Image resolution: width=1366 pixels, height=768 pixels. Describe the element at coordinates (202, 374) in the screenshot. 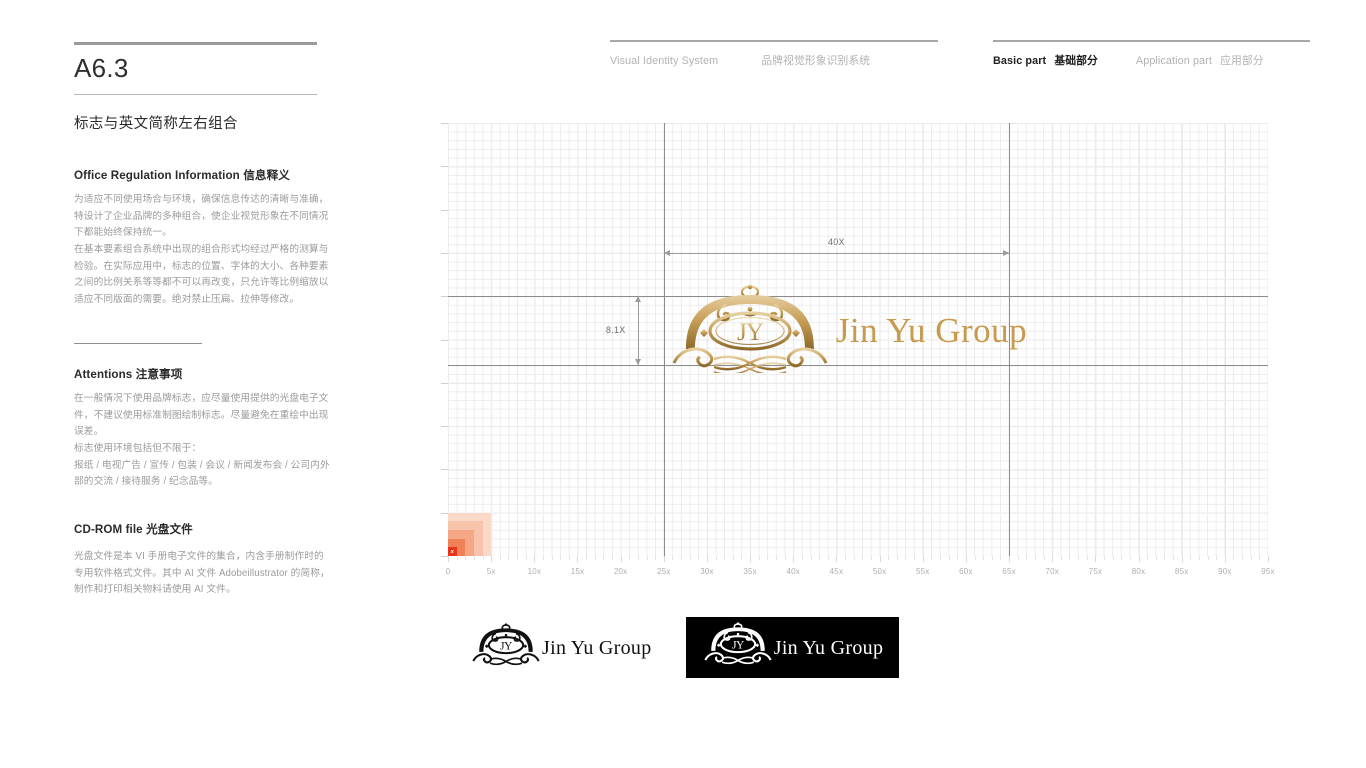

I see `block-heading-attentions: Attentions 注意事项` at that location.